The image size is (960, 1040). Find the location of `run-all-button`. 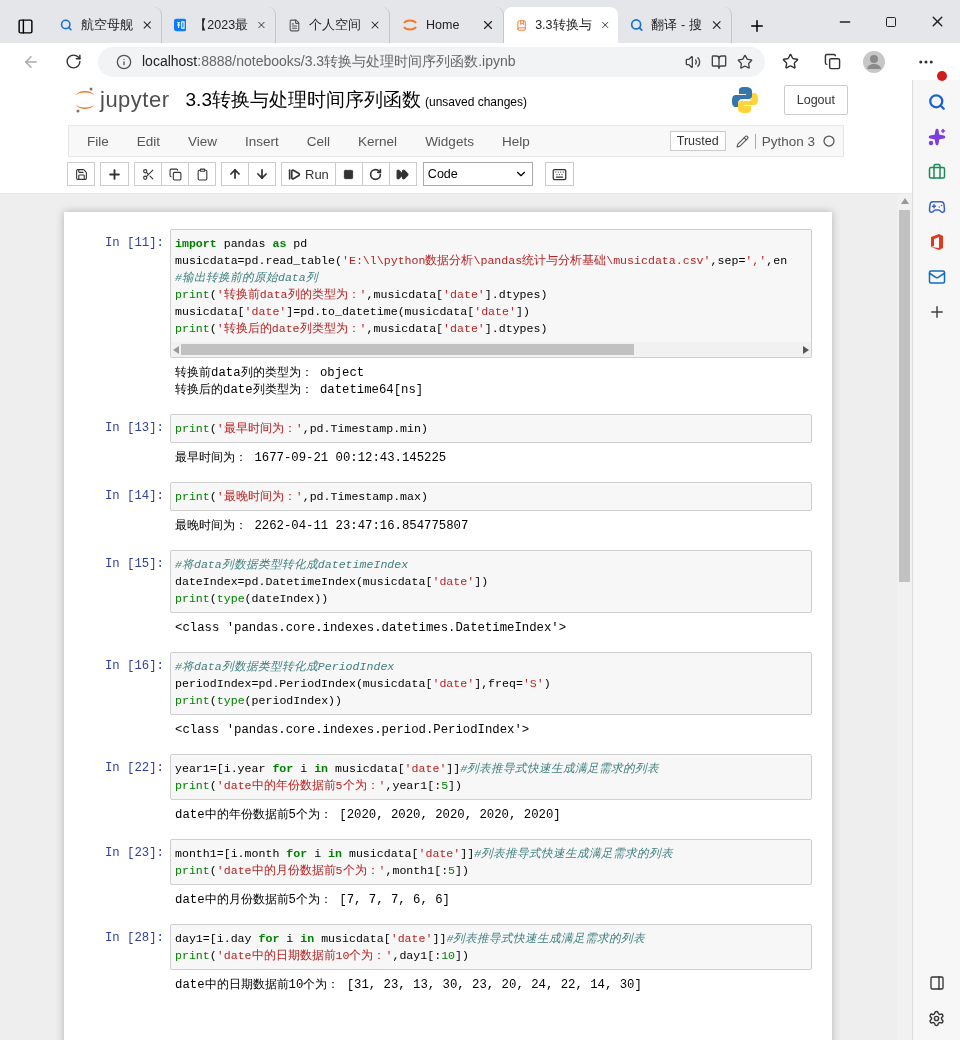

run-all-button is located at coordinates (402, 174).